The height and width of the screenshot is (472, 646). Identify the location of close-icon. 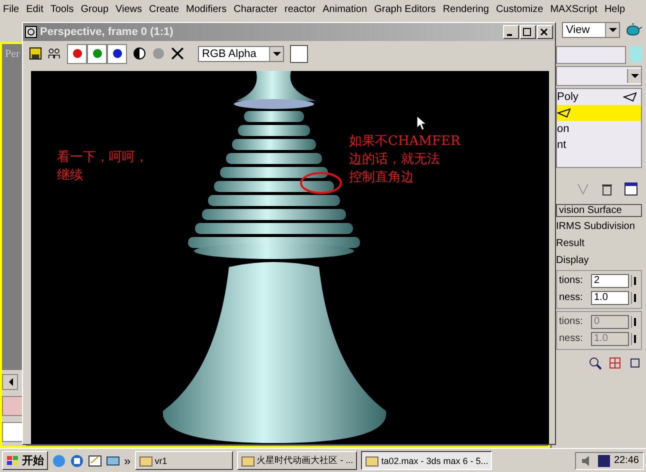
(544, 31).